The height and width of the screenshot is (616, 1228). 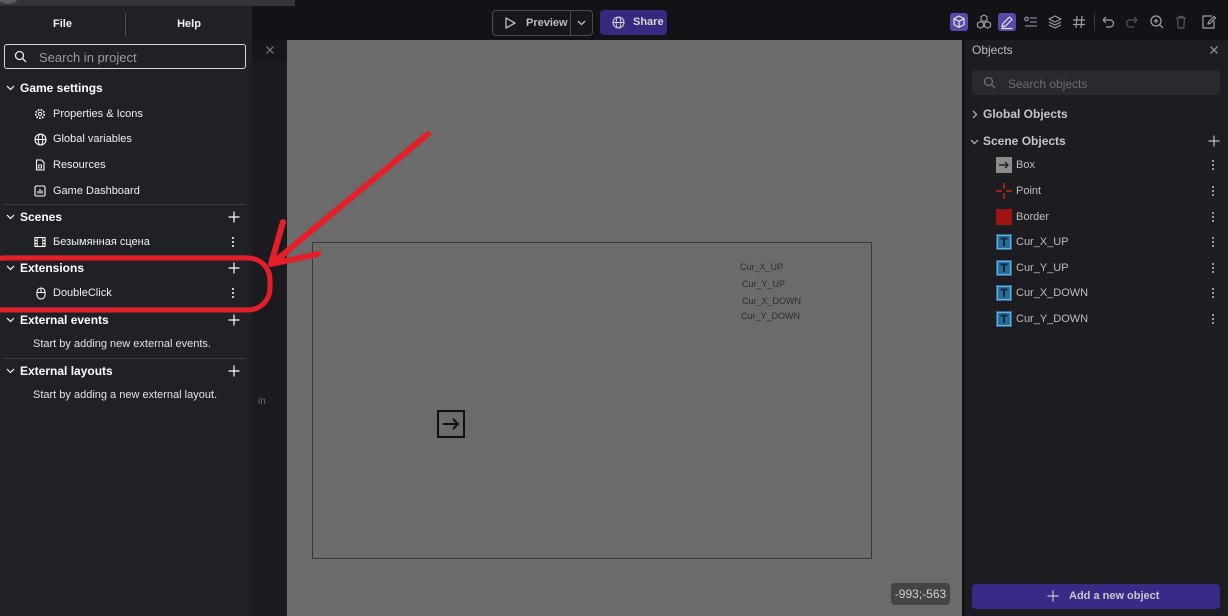 What do you see at coordinates (1055, 22) in the screenshot?
I see `layers-icon` at bounding box center [1055, 22].